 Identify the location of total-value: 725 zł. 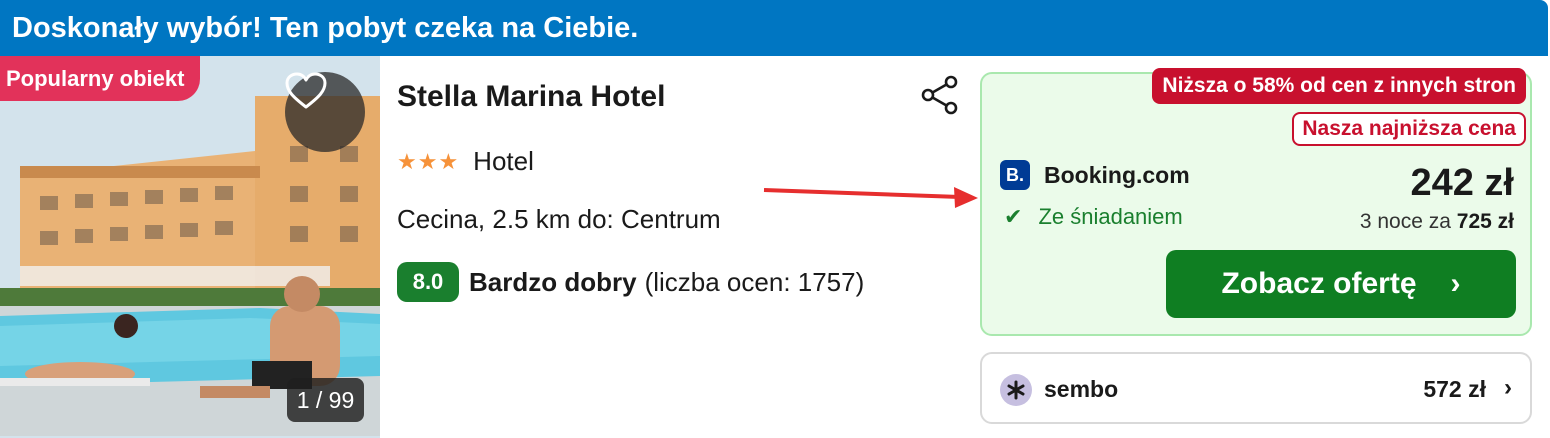
(1485, 221).